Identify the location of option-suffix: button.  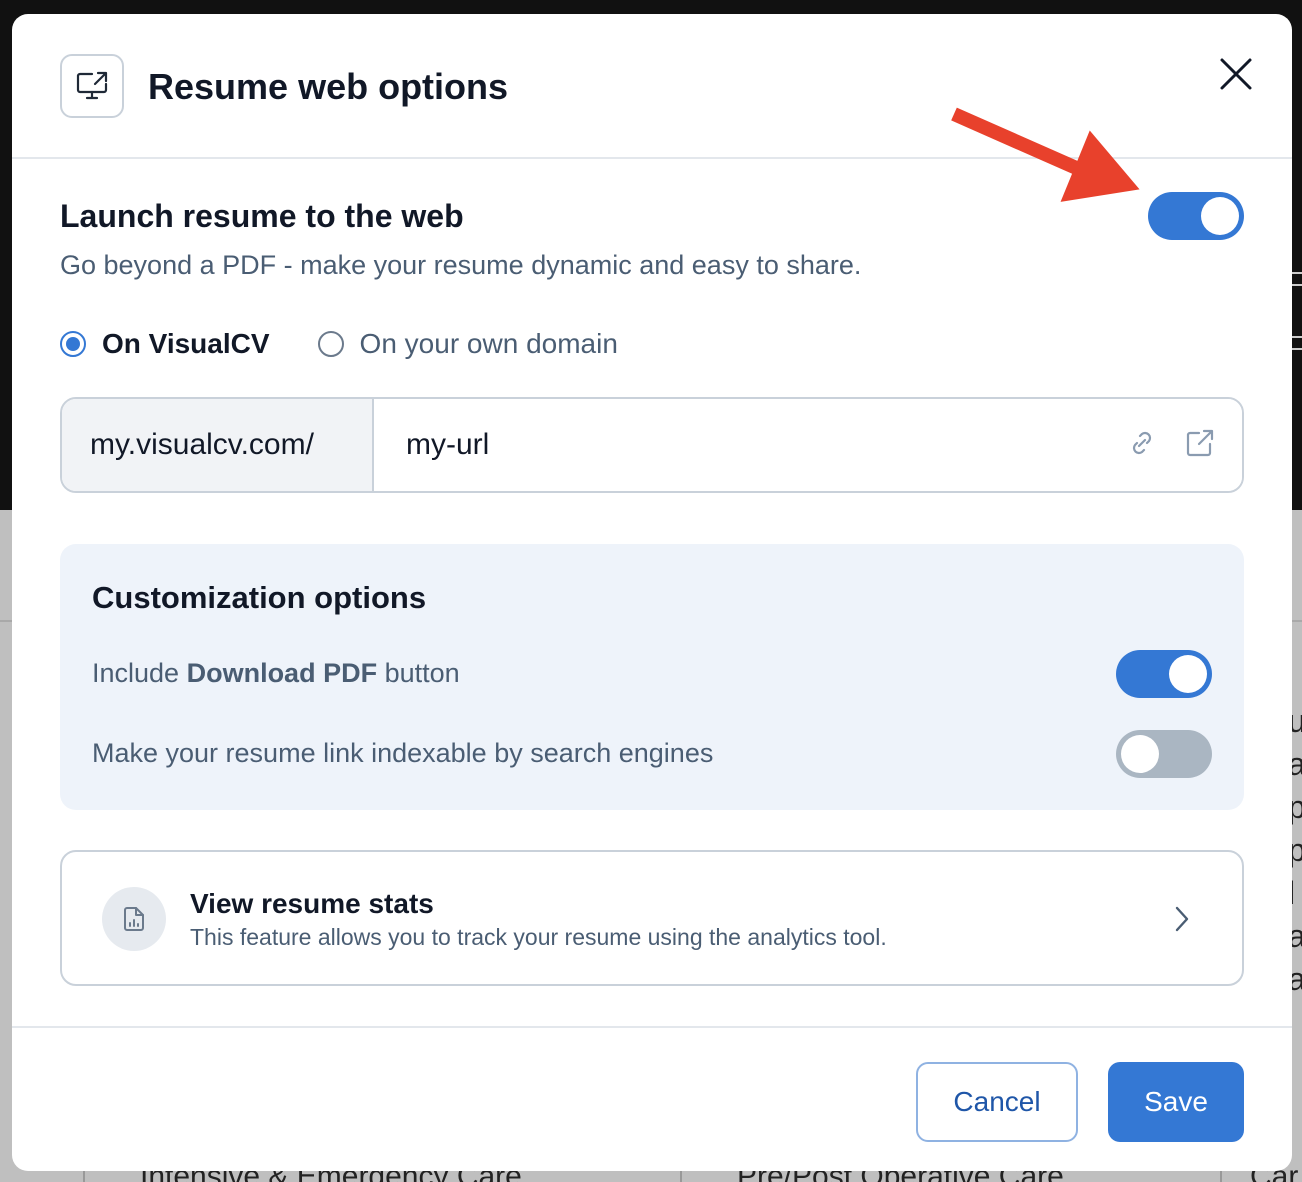
(418, 673).